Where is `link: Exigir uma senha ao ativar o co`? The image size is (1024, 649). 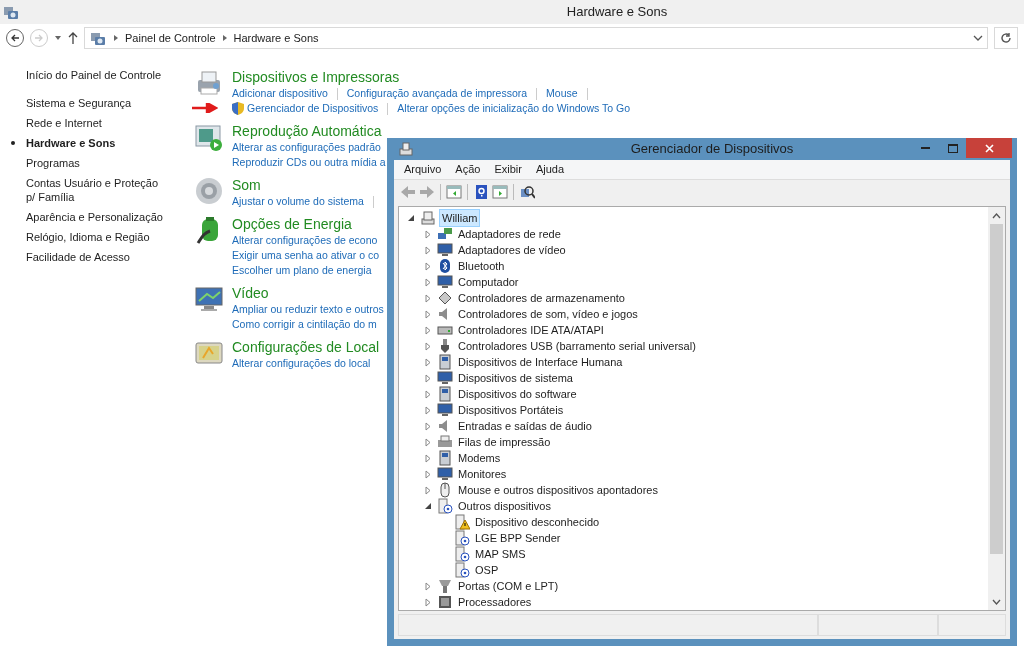
link: Exigir uma senha ao ativar o co is located at coordinates (306, 255).